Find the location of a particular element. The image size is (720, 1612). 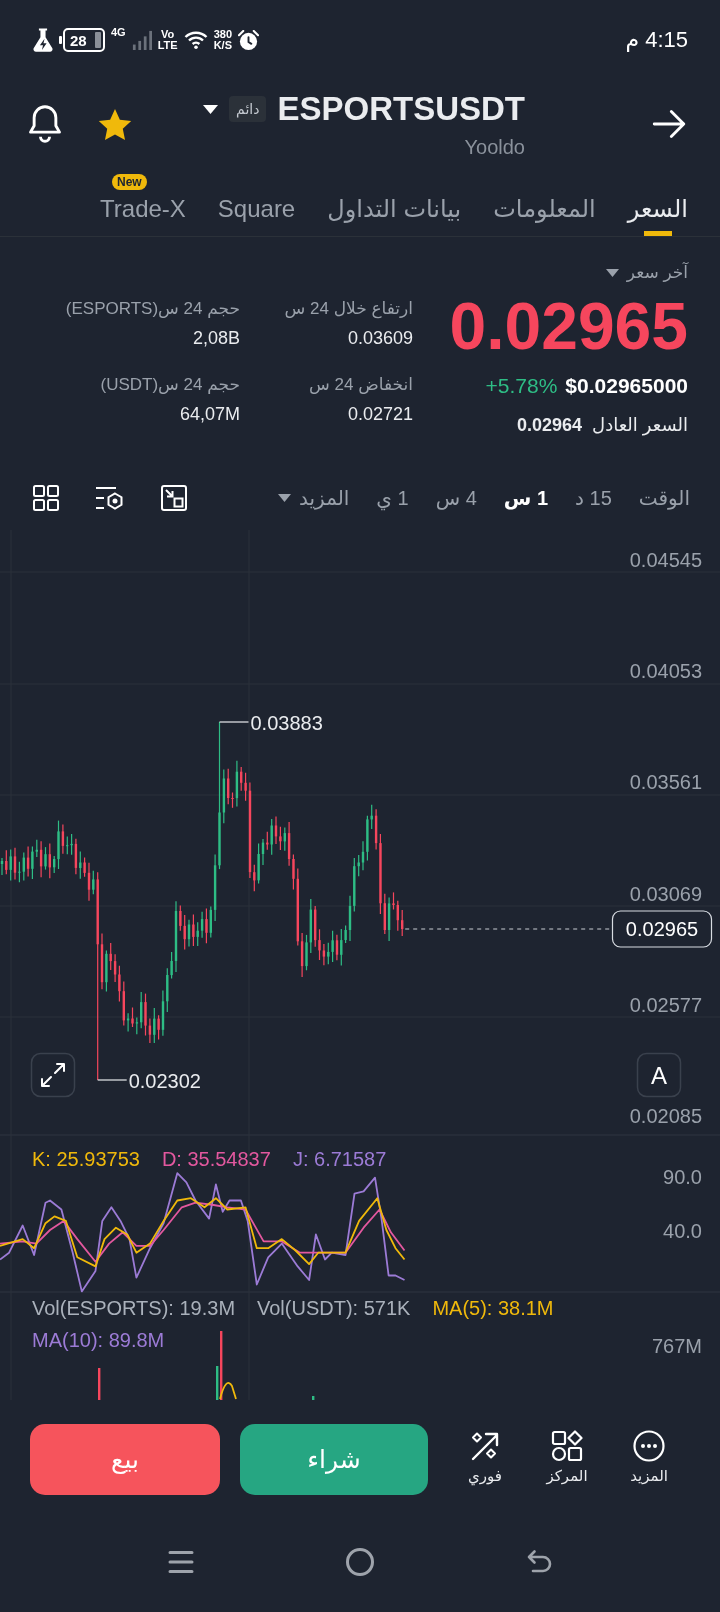

shortcut-button: فوري is located at coordinates (485, 1458).